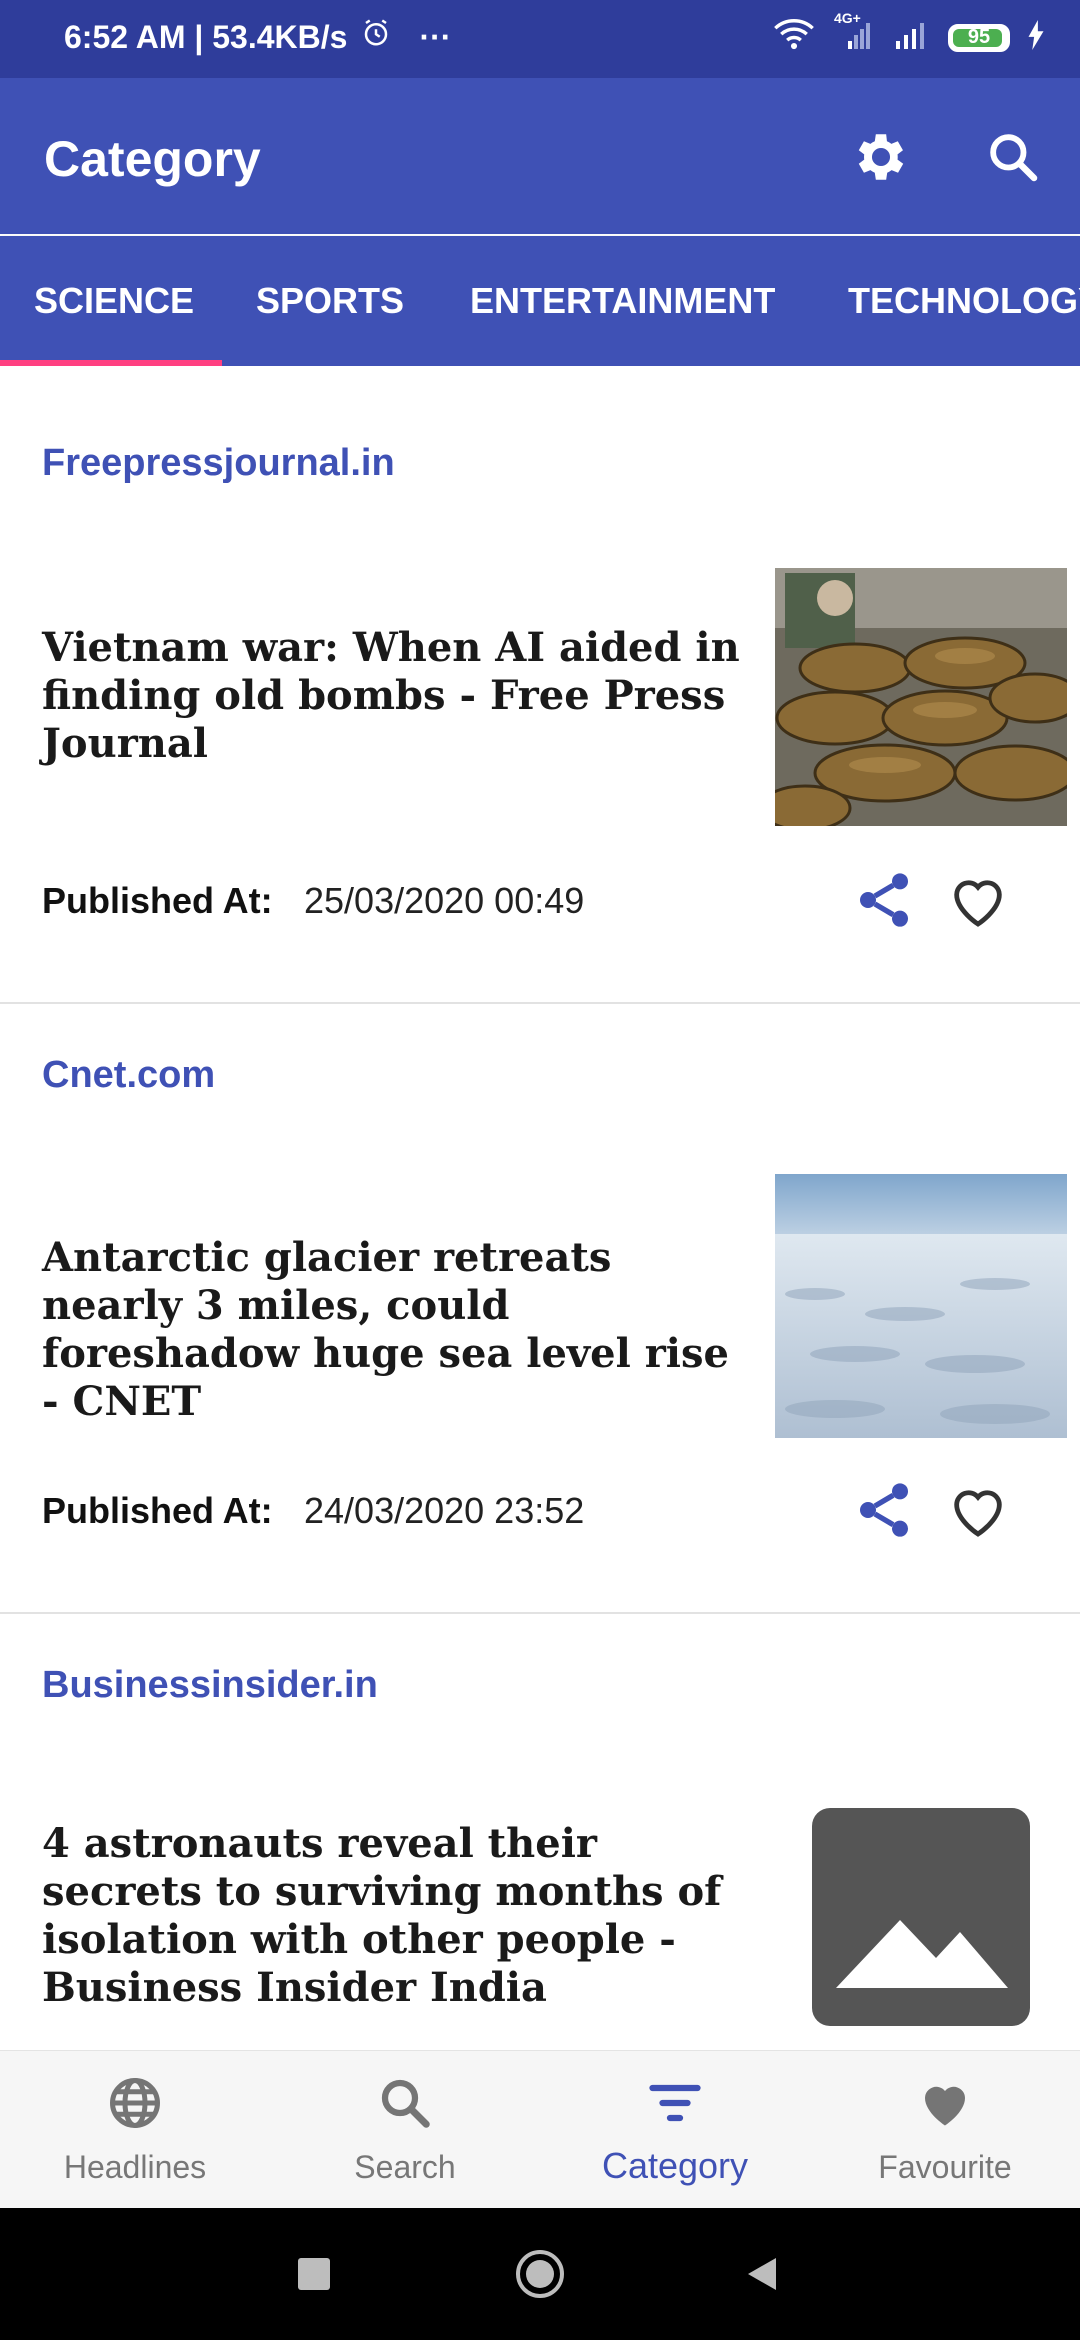 This screenshot has width=1080, height=2340. I want to click on tab-sports: SPORTS, so click(330, 301).